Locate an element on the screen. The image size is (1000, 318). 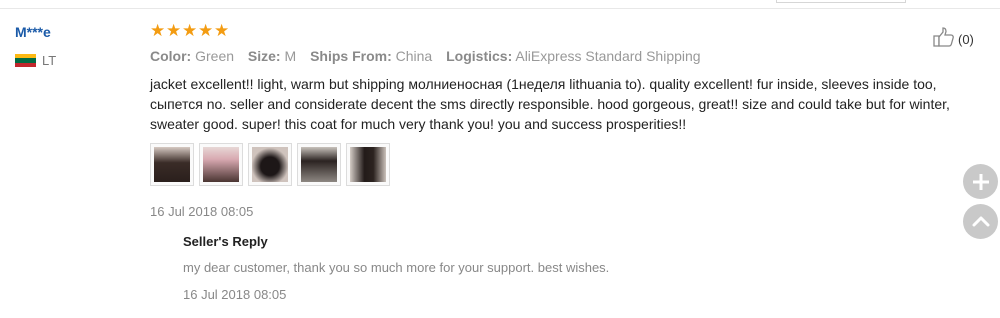
attr-value-ships-from: China is located at coordinates (414, 56).